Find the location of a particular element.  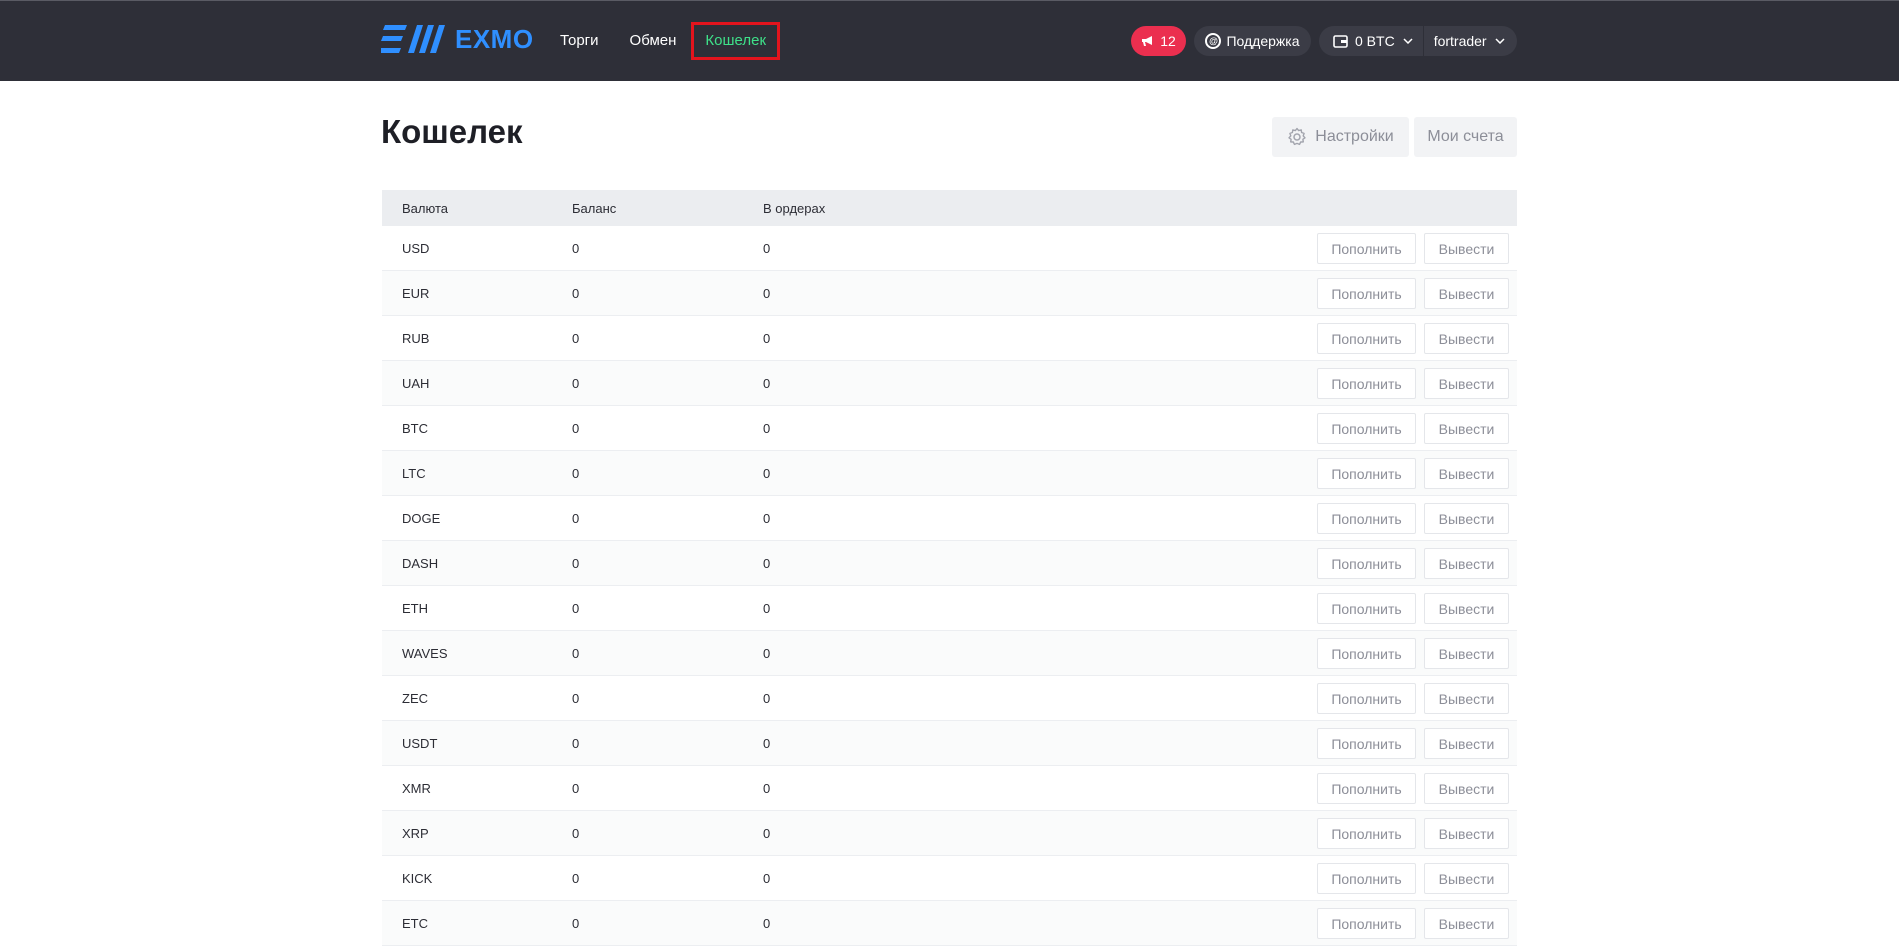

nav-trade: Торги is located at coordinates (579, 41).